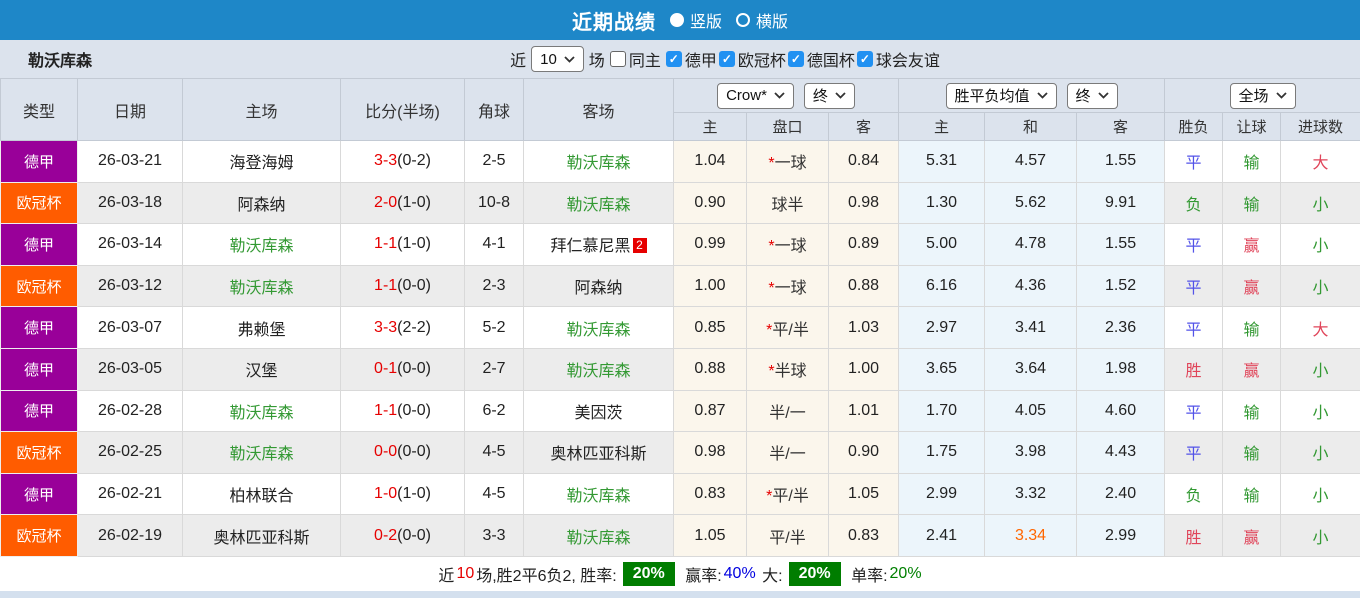  I want to click on summary-segment: 10, so click(465, 573).